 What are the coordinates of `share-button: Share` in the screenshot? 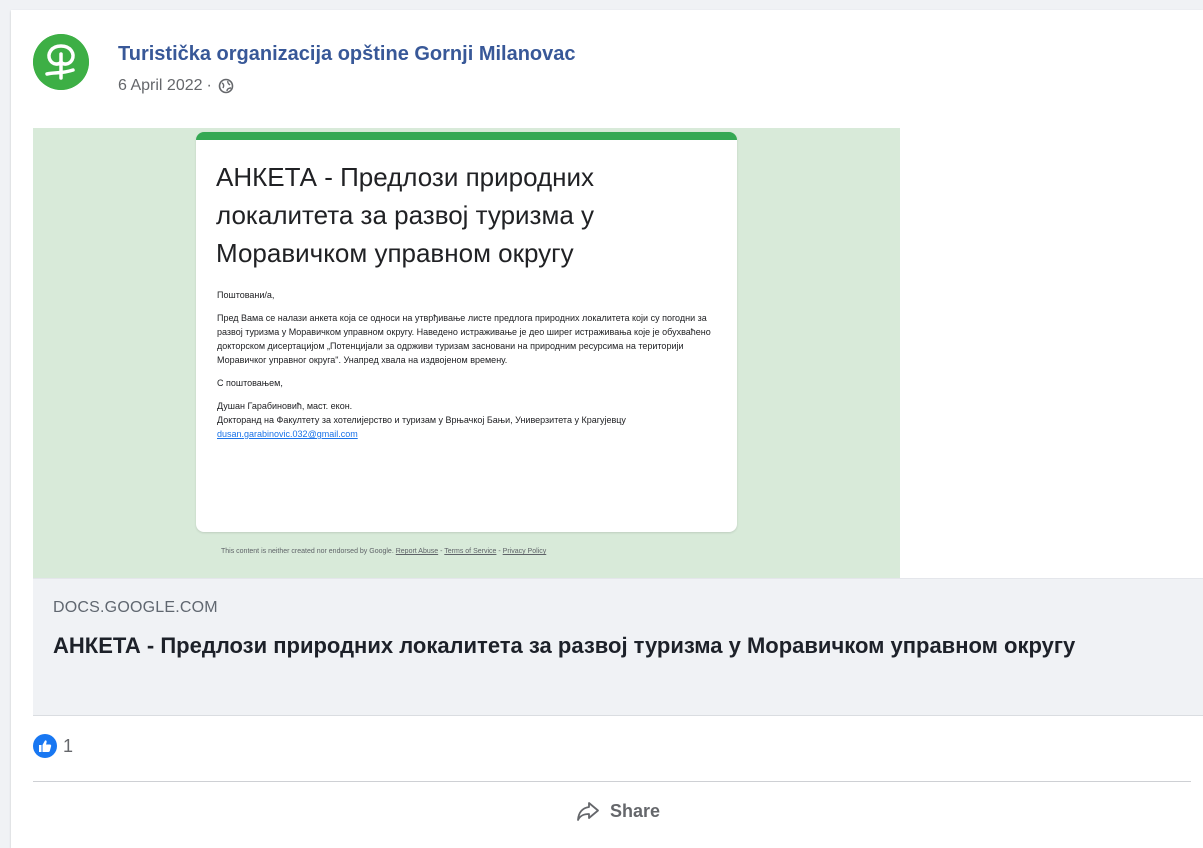 It's located at (618, 811).